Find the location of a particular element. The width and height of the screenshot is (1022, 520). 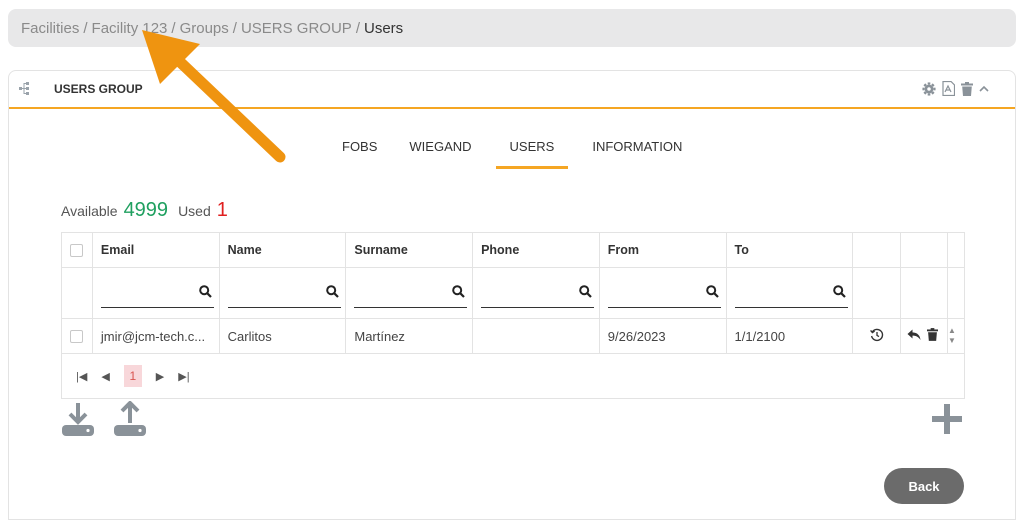

filter-cell-phone is located at coordinates (536, 293).